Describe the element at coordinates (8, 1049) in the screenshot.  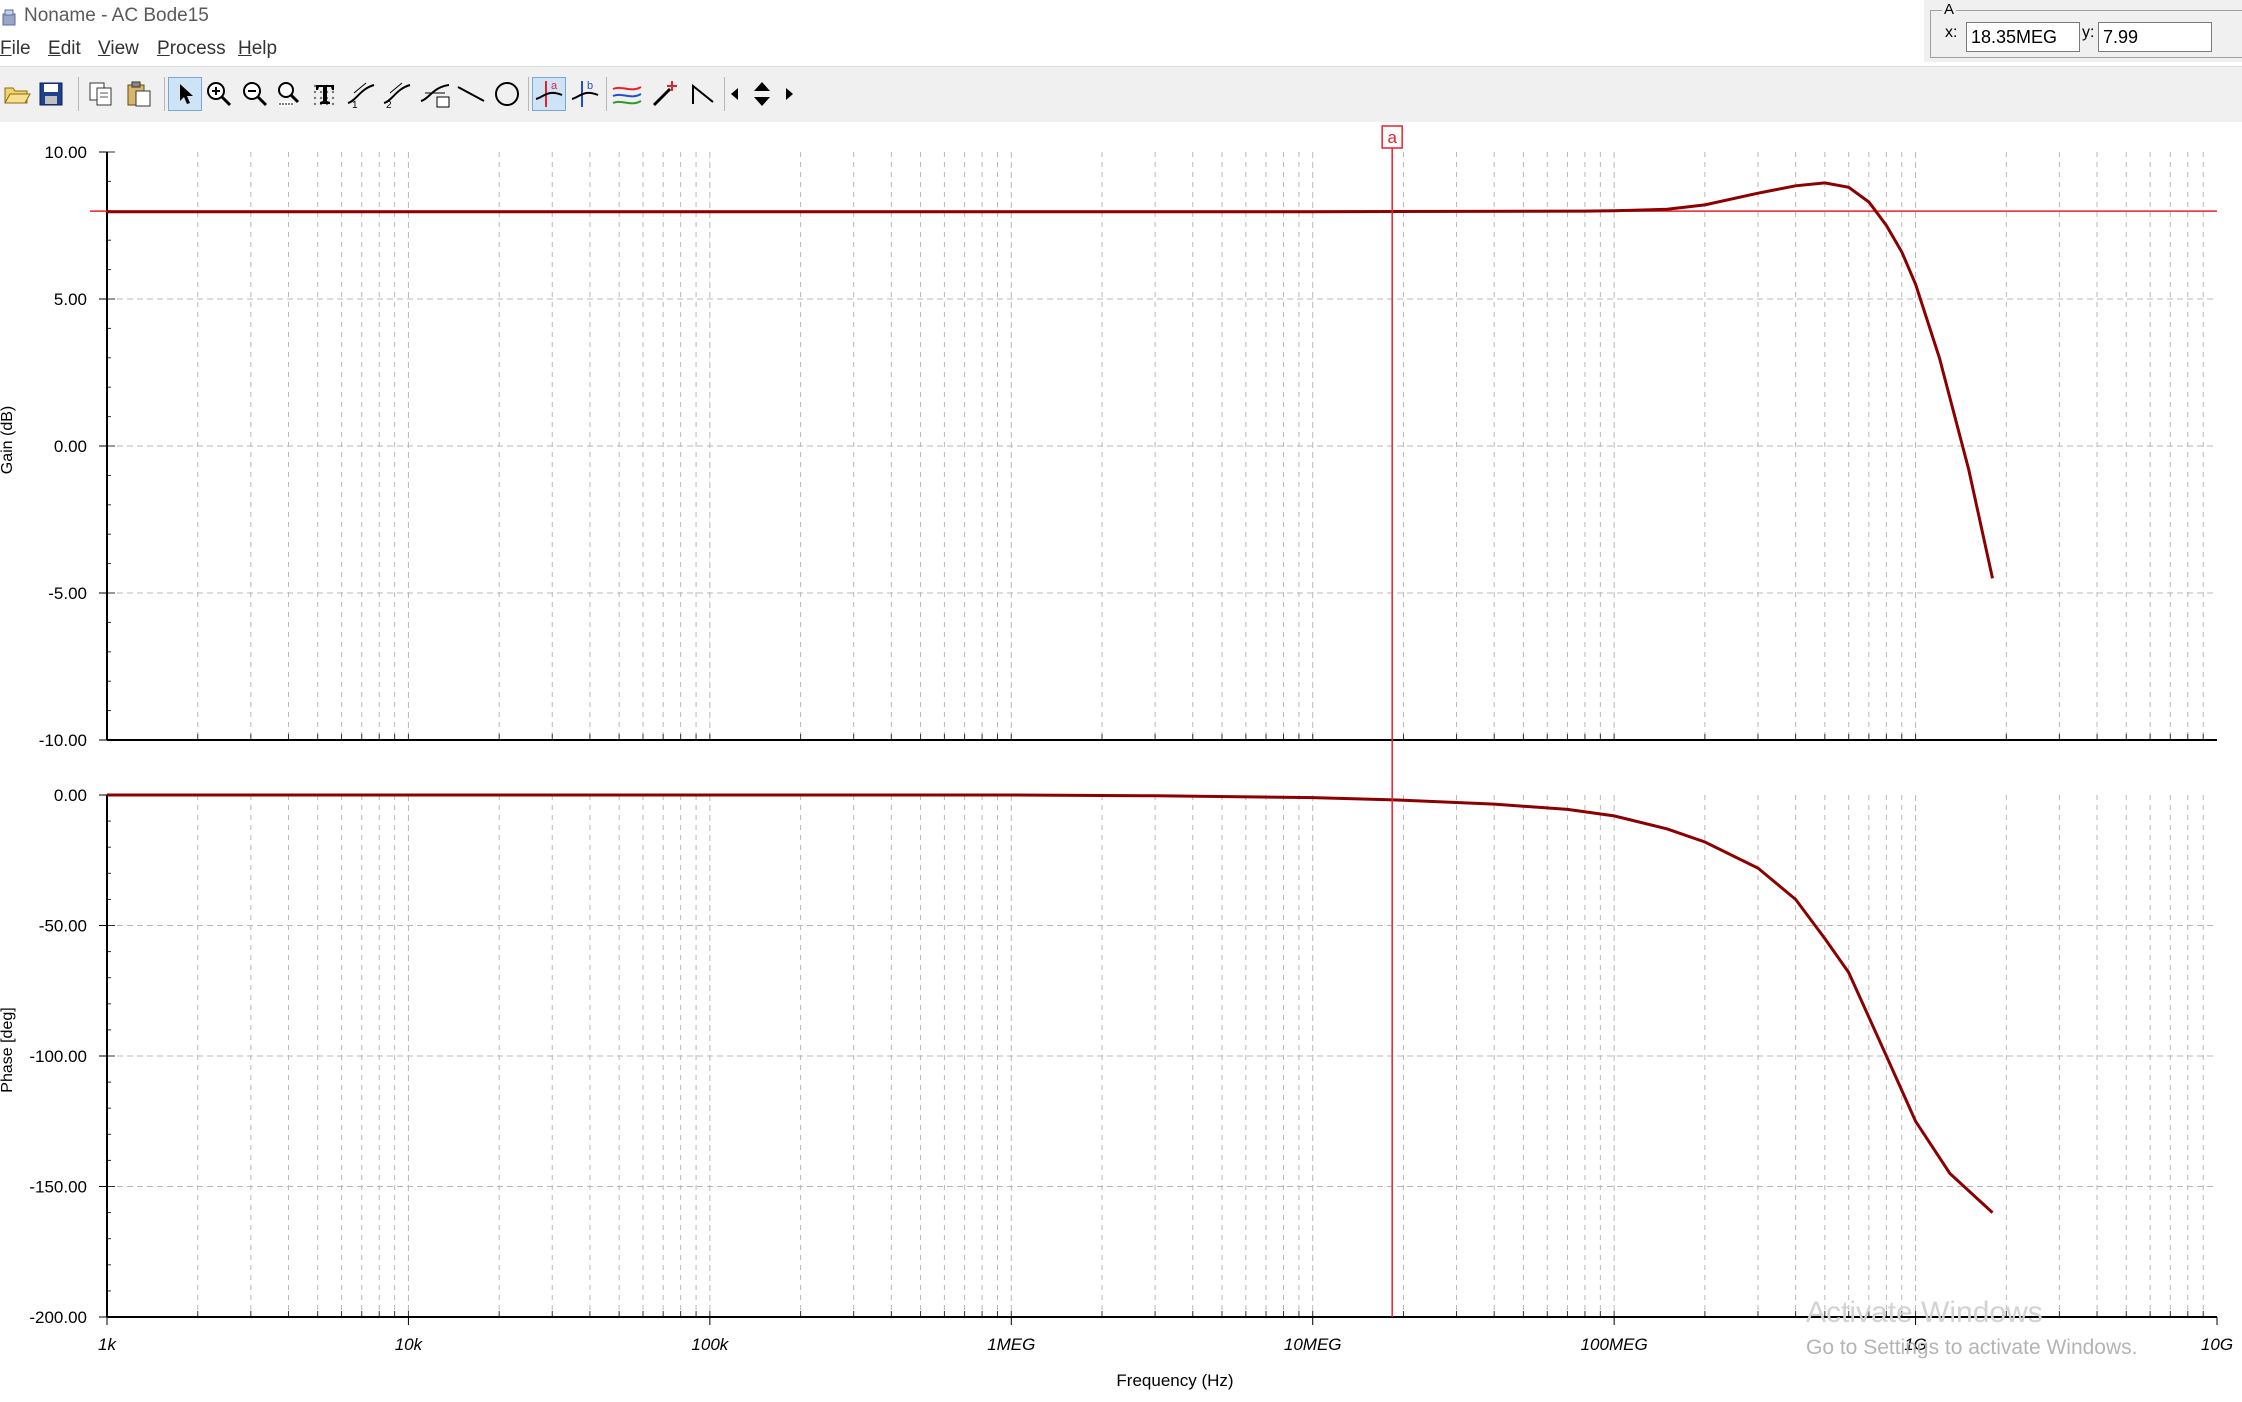
I see `phase-axis-label: Phase [deg]` at that location.